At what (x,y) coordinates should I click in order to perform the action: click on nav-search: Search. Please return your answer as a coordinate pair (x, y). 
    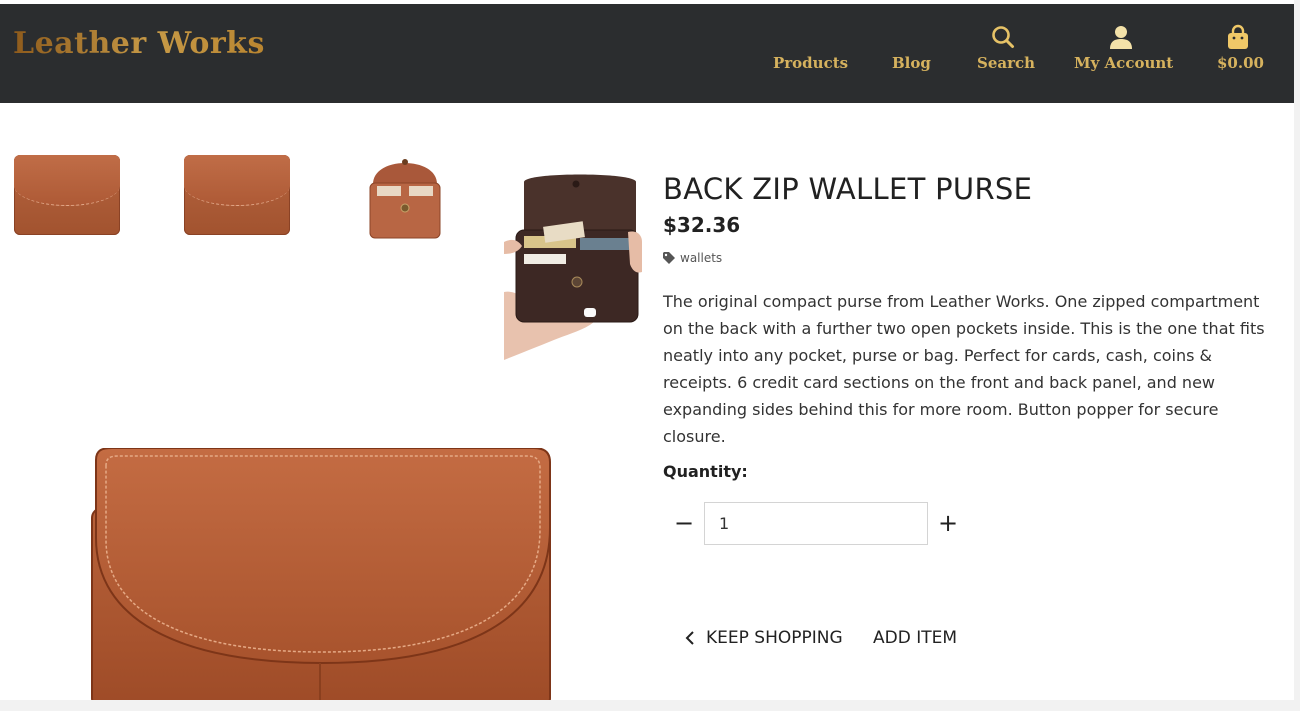
    Looking at the image, I should click on (1006, 63).